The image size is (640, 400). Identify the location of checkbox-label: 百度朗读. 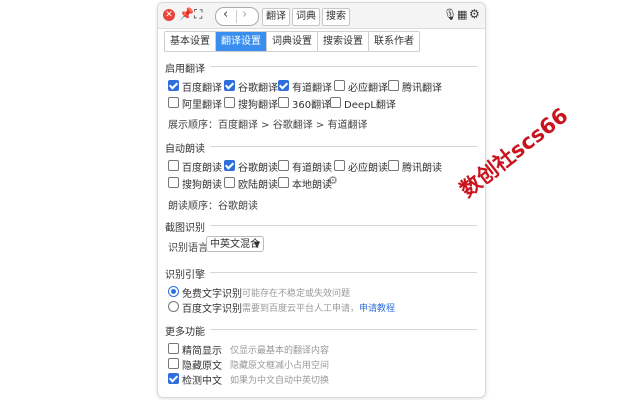
(202, 168).